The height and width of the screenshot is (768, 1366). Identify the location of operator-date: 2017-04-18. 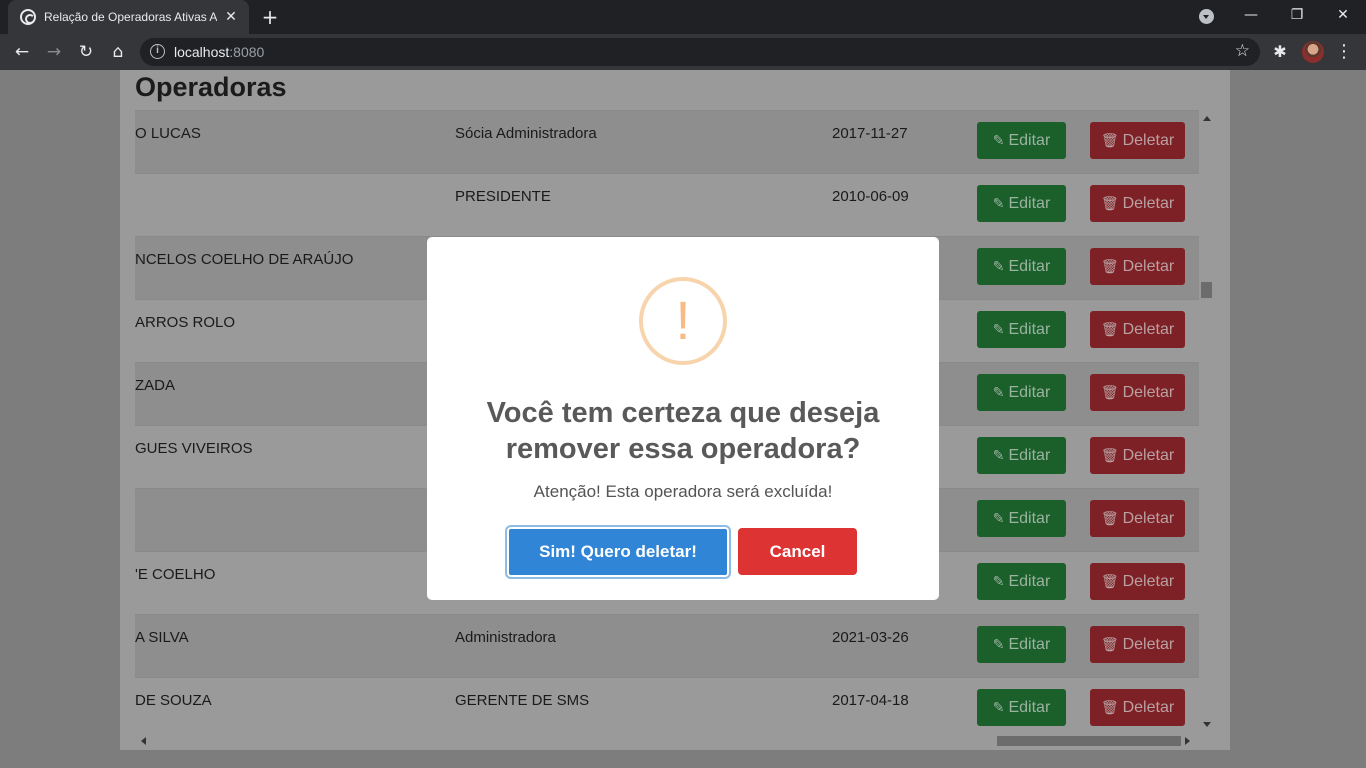
(870, 700).